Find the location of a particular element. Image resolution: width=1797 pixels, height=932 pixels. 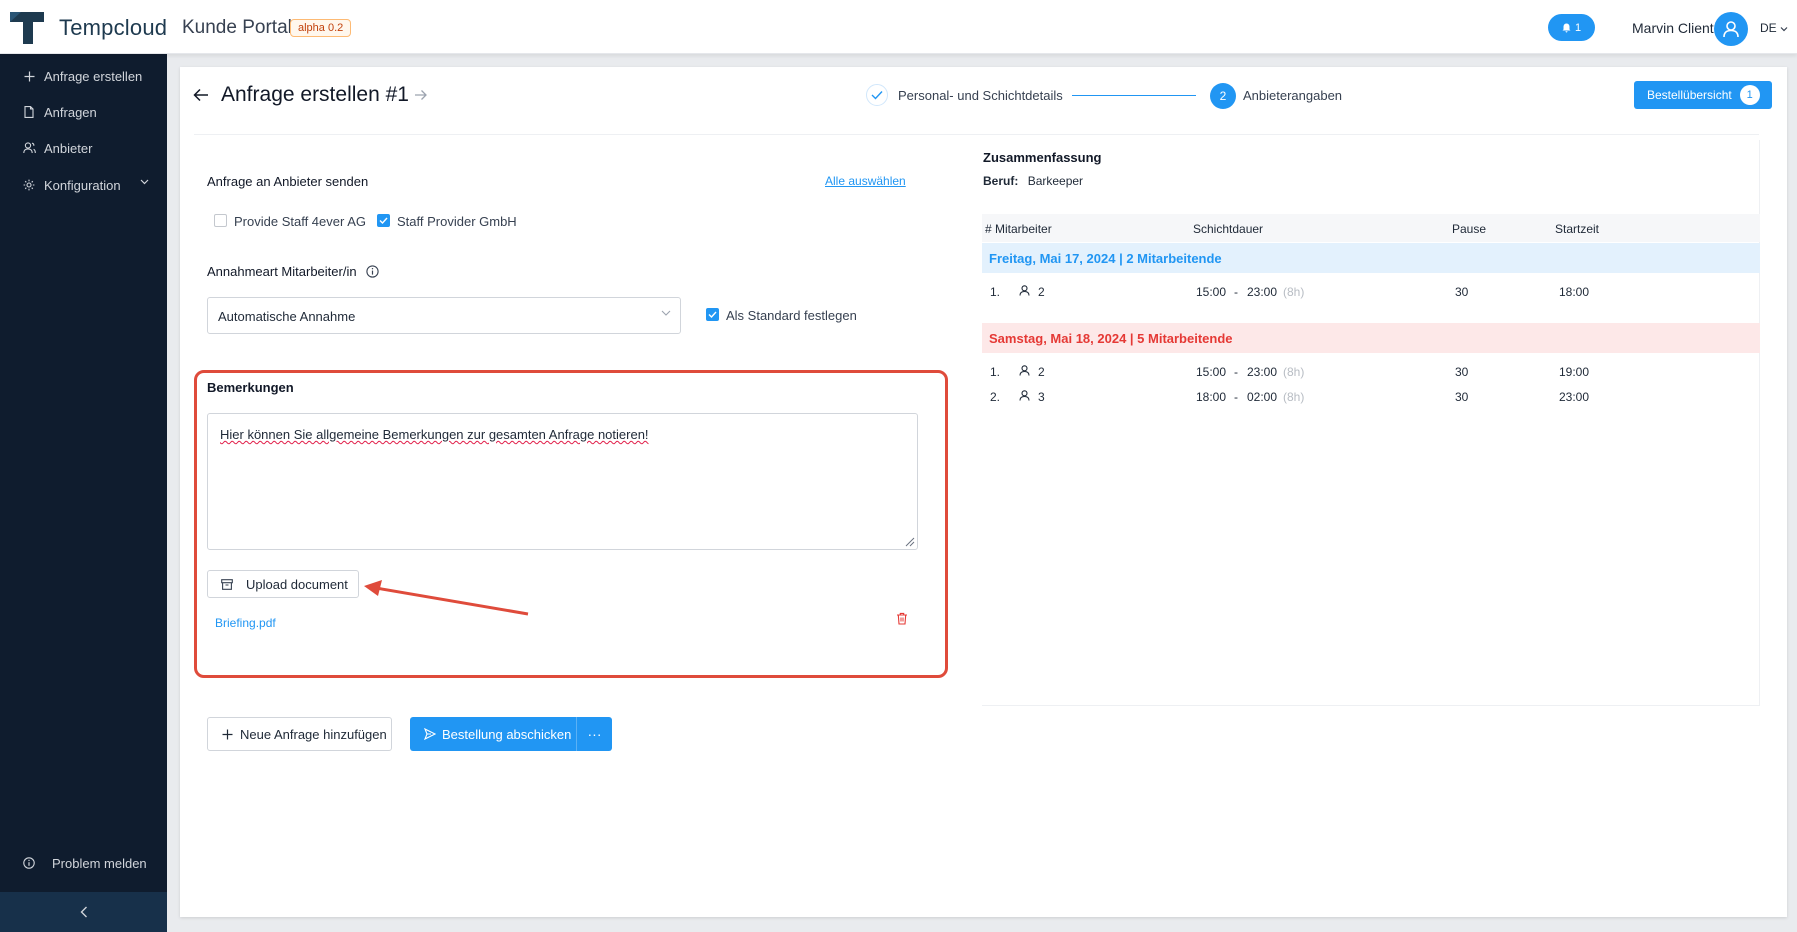

resize-handle-icon is located at coordinates (909, 541).